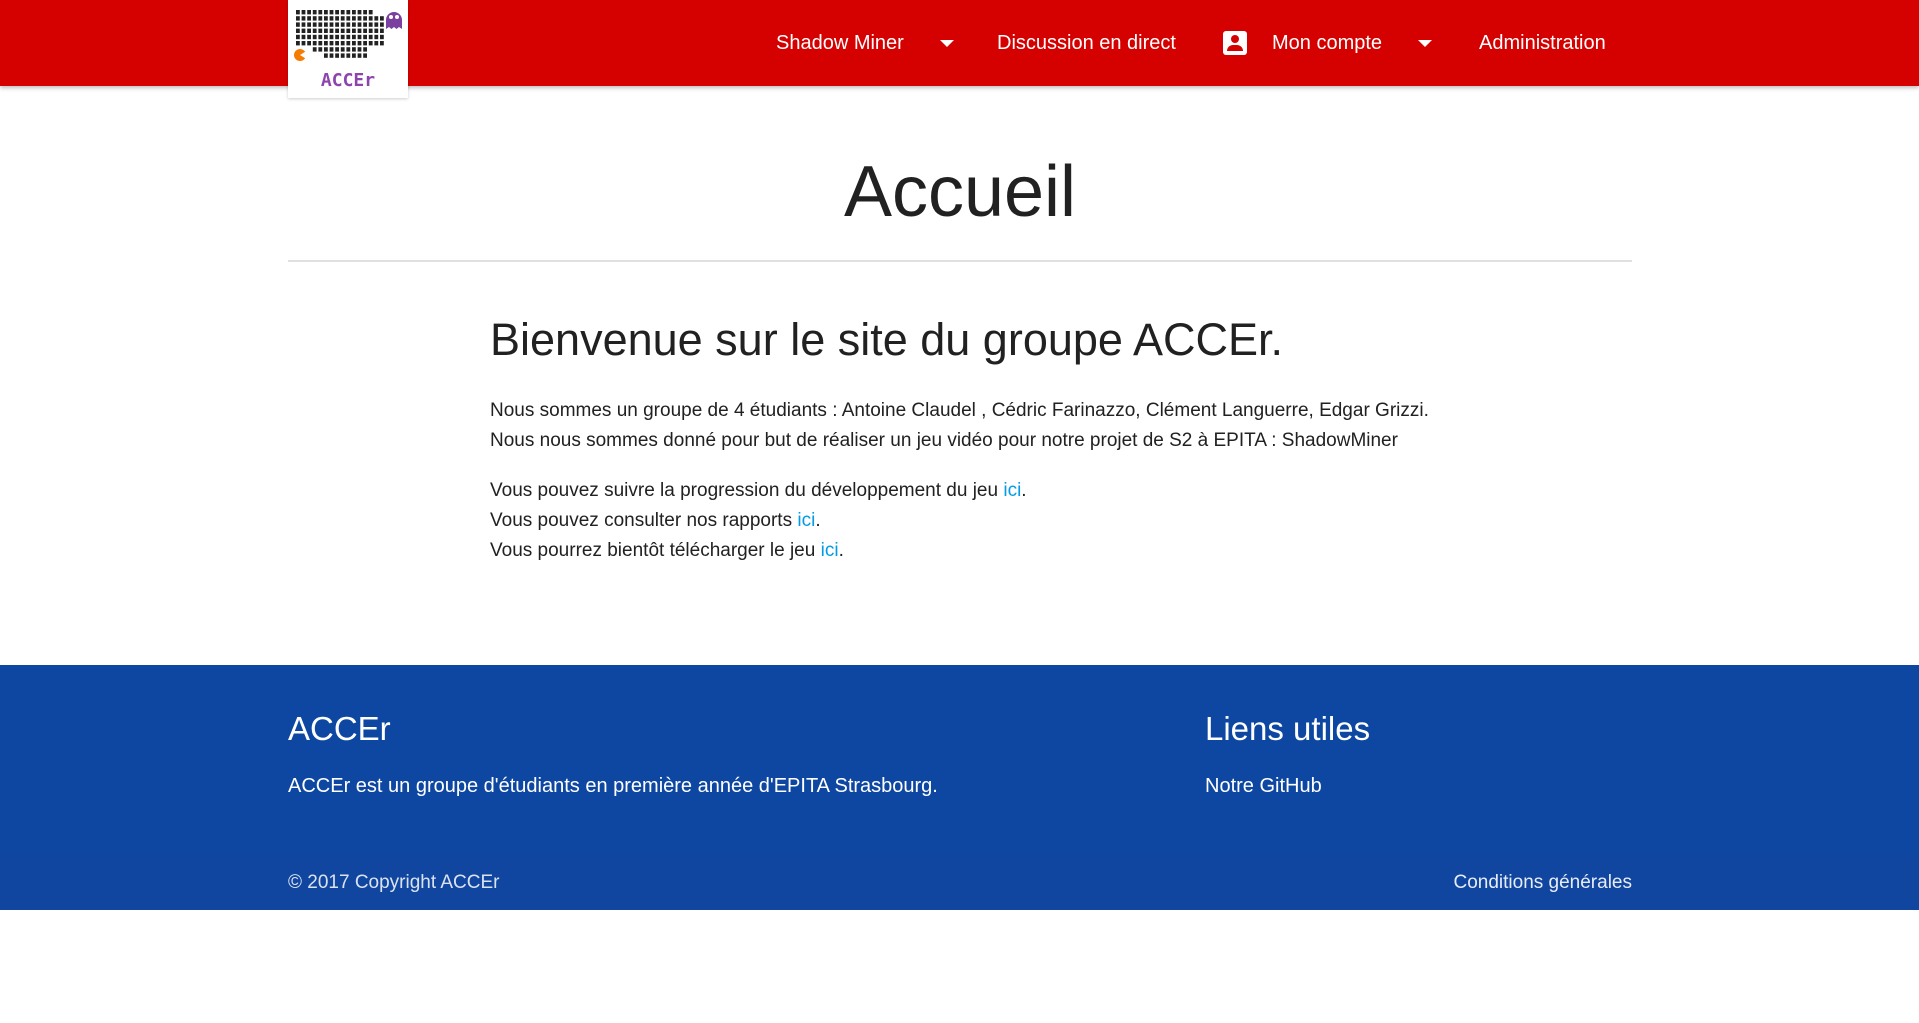  I want to click on terms-link: Conditions générales, so click(1542, 882).